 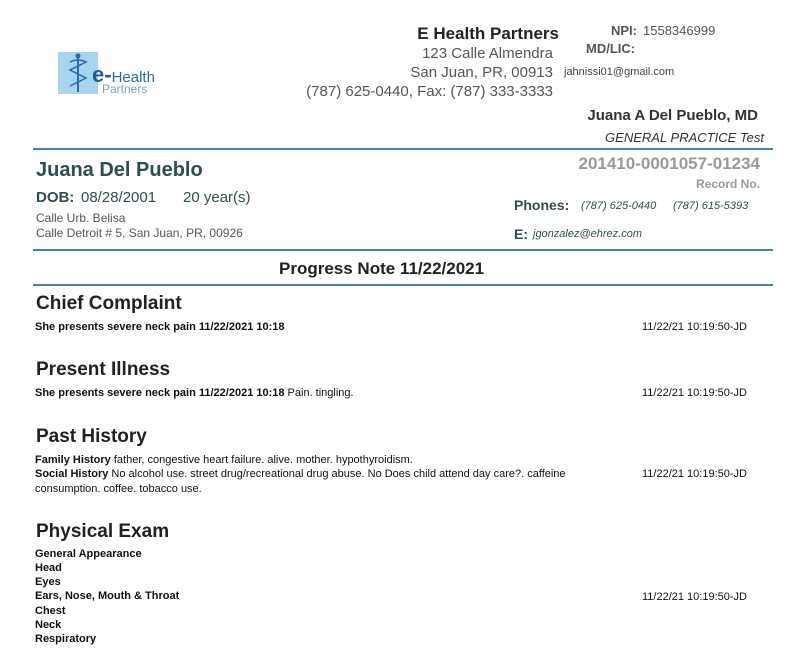 I want to click on section-title-physical-exam: Physical Exam, so click(x=103, y=531).